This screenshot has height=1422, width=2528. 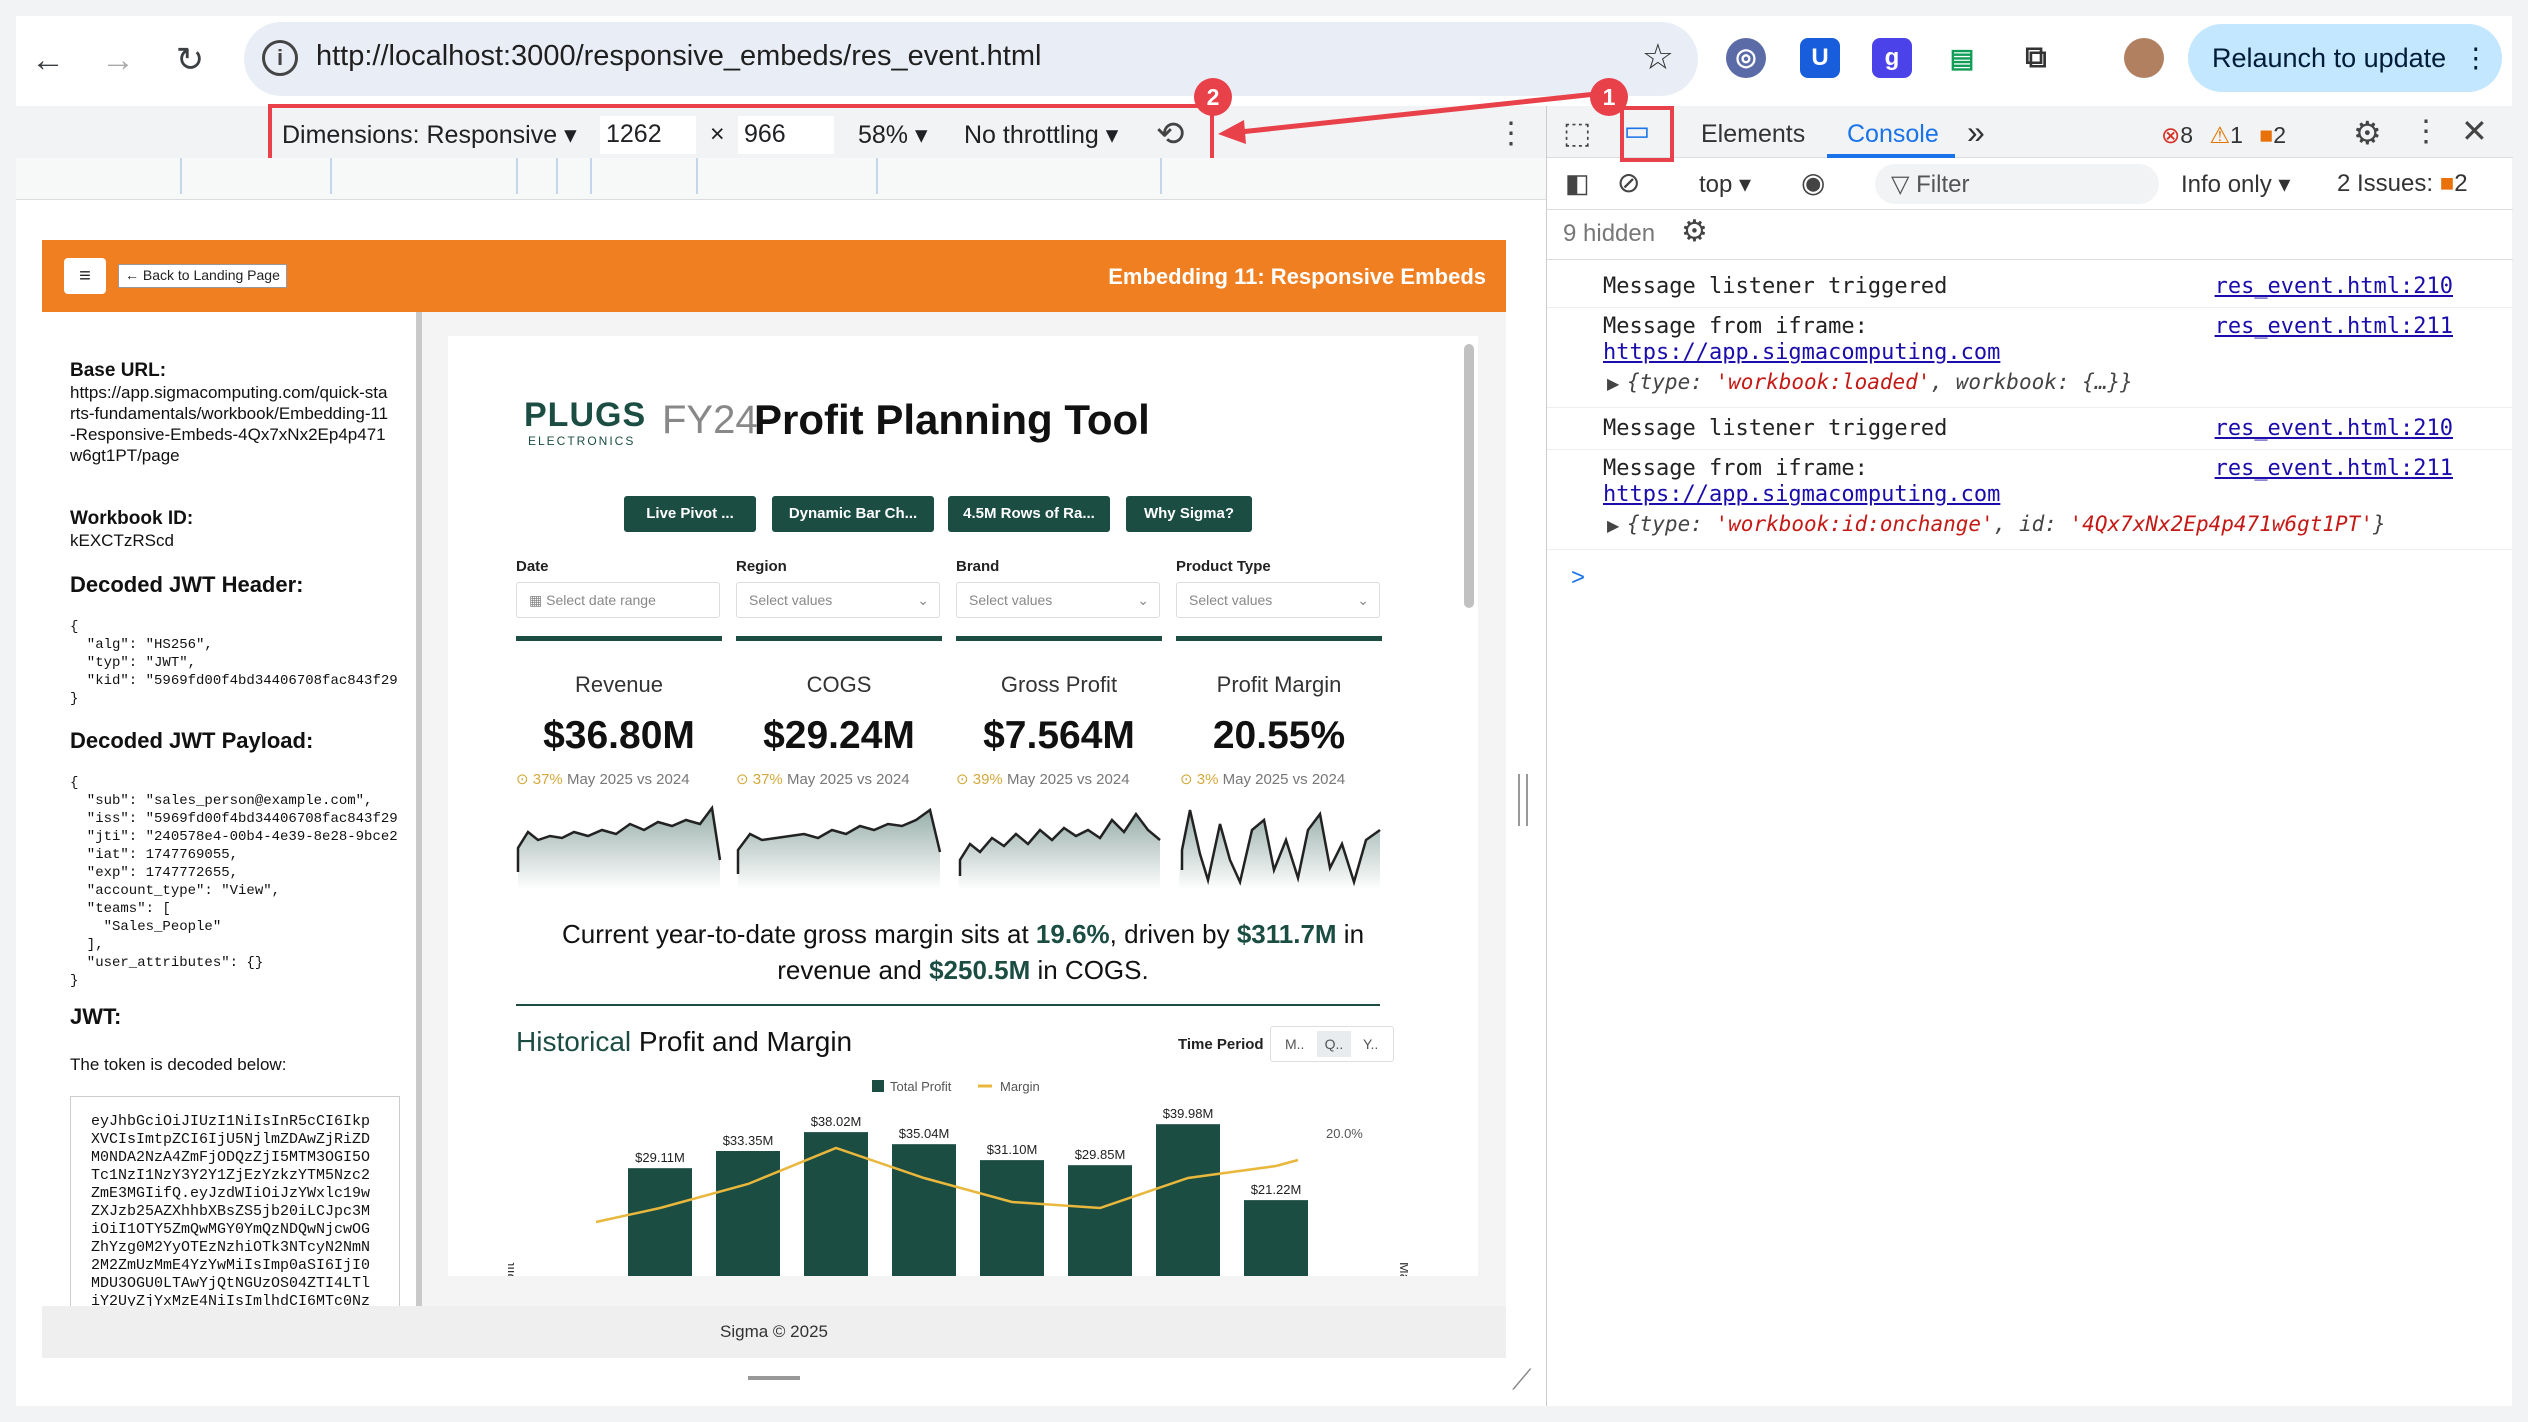 What do you see at coordinates (786, 135) in the screenshot?
I see `height-input: 966` at bounding box center [786, 135].